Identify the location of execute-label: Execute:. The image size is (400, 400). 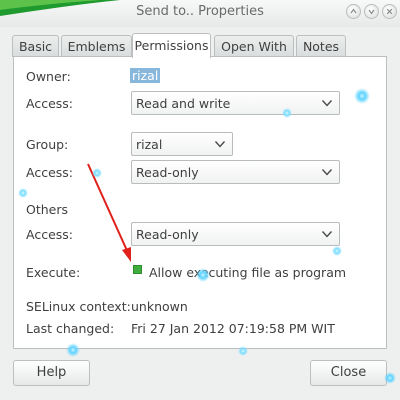
(53, 272).